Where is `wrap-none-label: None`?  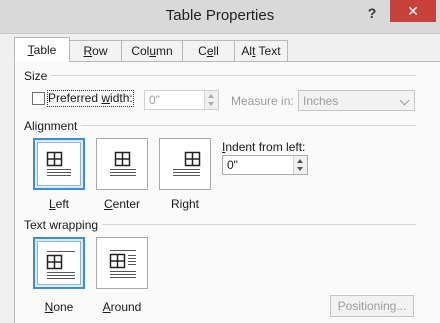 wrap-none-label: None is located at coordinates (59, 307).